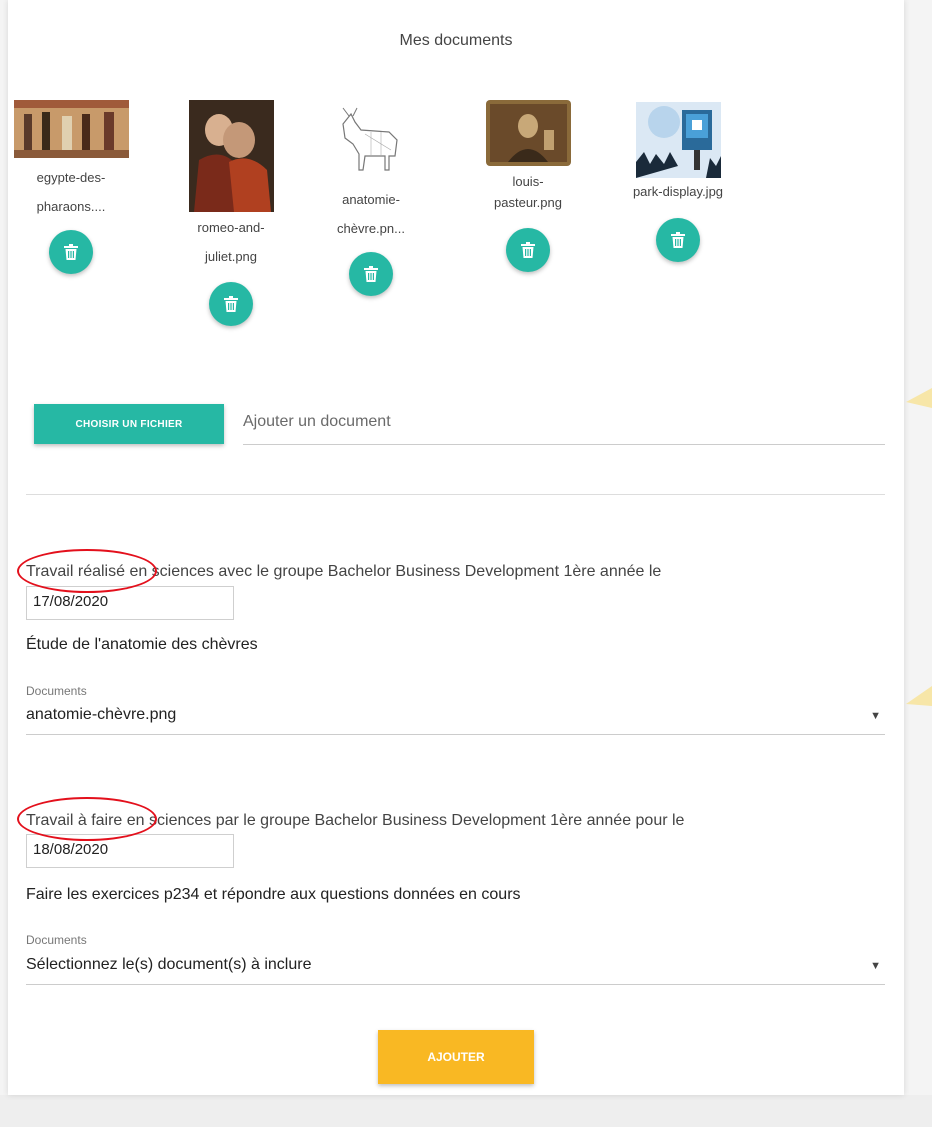 This screenshot has width=932, height=1127. Describe the element at coordinates (129, 424) in the screenshot. I see `choose-file-button: CHOISIR UN FICHIER` at that location.